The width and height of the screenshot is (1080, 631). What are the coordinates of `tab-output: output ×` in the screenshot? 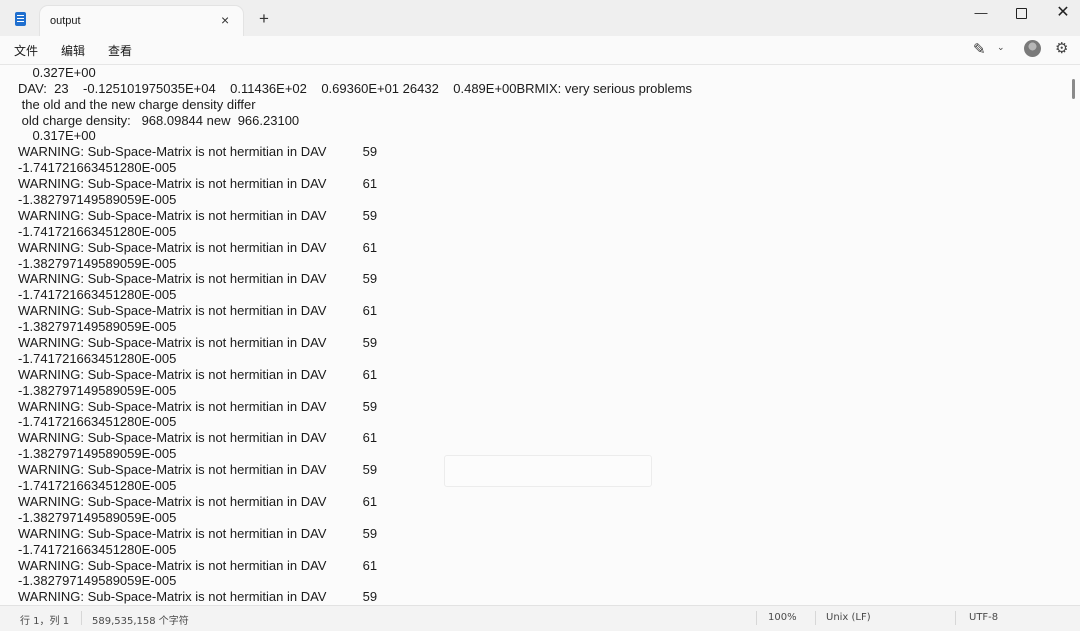 It's located at (141, 21).